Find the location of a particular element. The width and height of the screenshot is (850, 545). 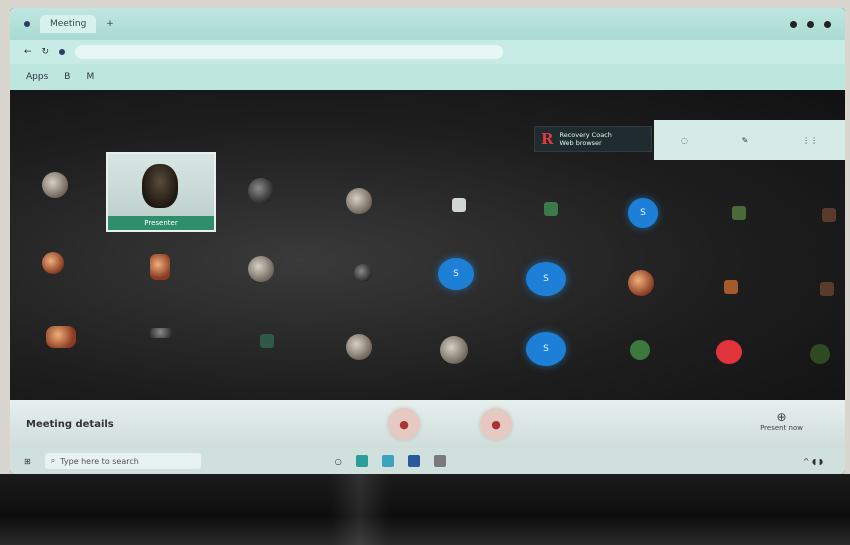

bookmark-3: M is located at coordinates (90, 77).